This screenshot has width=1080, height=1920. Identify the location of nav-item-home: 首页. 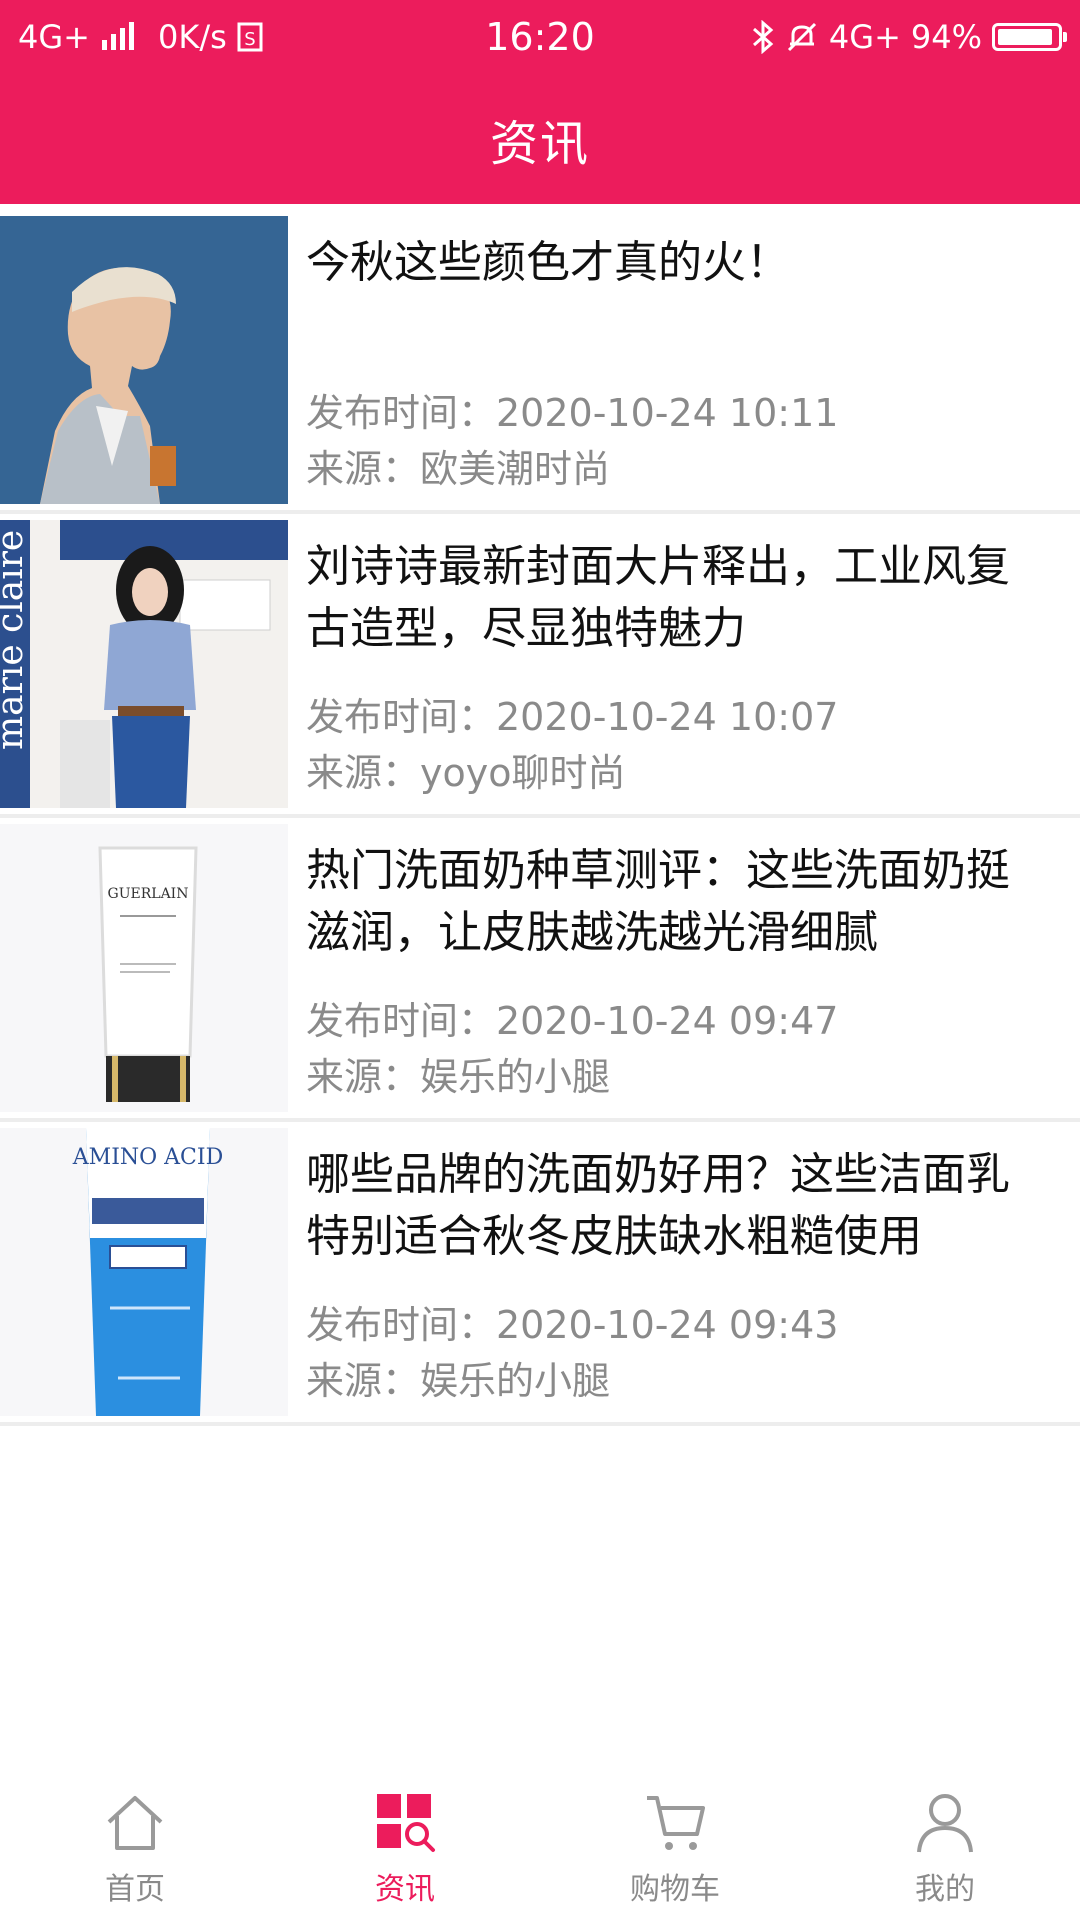
(135, 1846).